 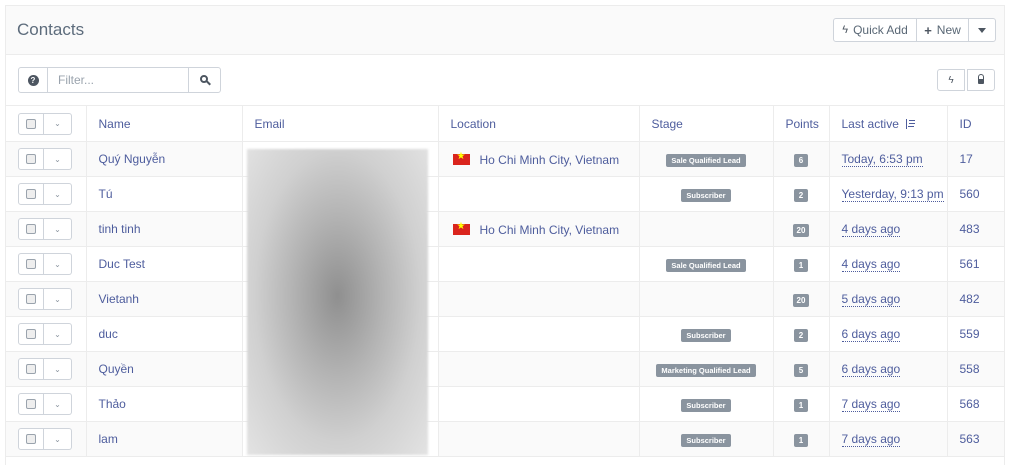 I want to click on select-all-checkbox, so click(x=31, y=123).